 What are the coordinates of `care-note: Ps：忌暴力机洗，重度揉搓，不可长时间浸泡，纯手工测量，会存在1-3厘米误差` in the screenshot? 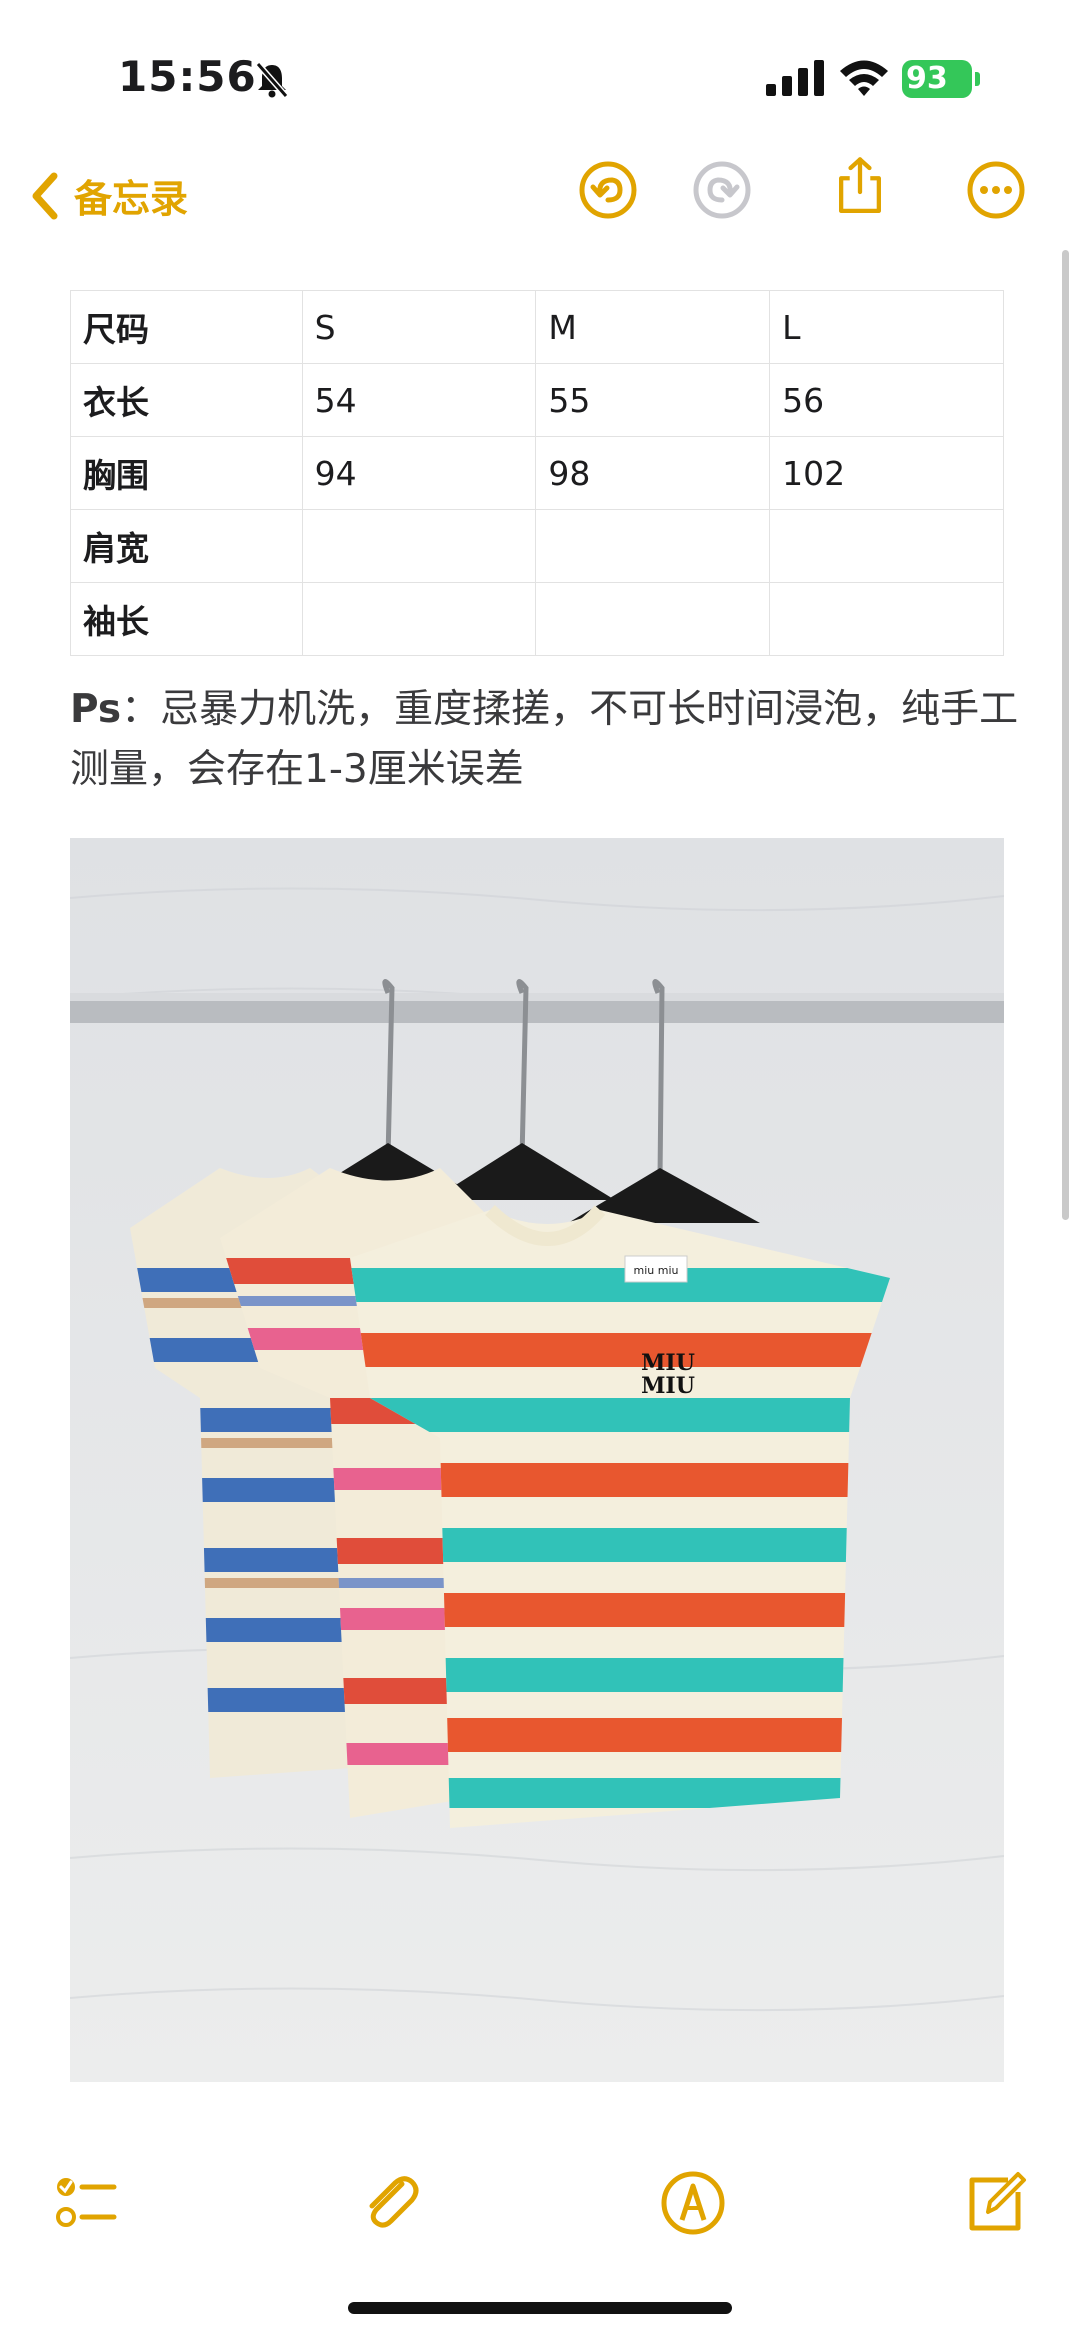 It's located at (545, 740).